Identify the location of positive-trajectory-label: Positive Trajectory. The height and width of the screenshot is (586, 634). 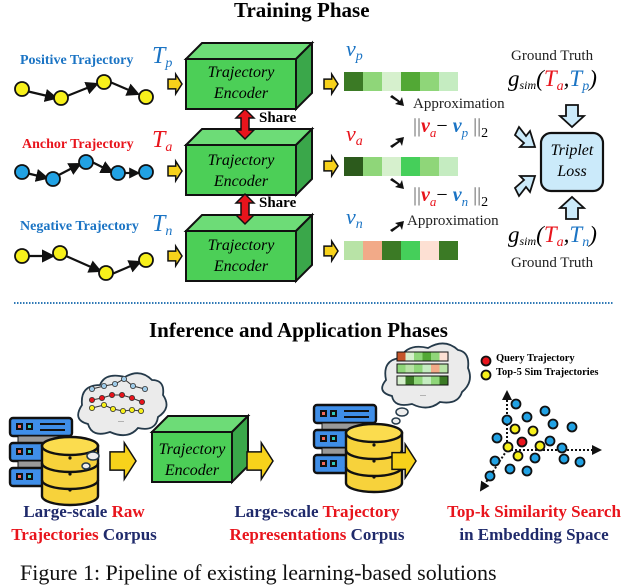
(77, 60).